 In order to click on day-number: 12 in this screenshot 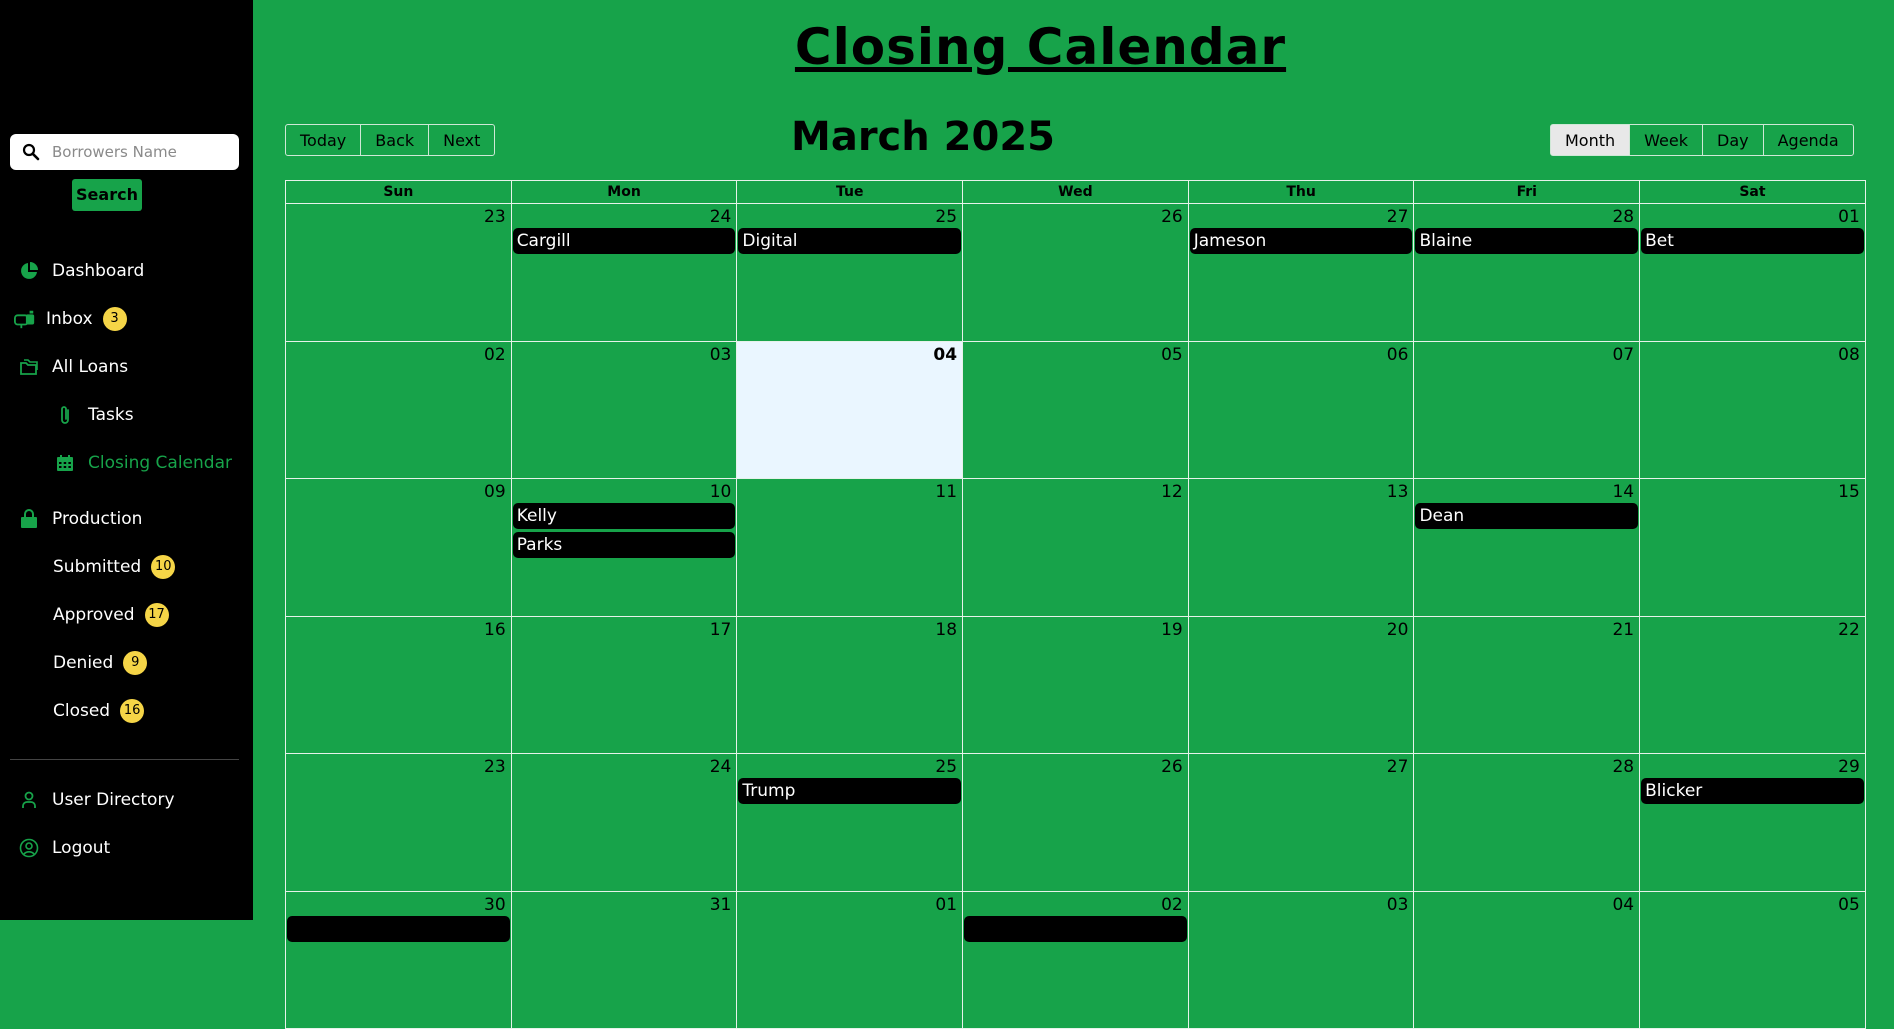, I will do `click(1172, 492)`.